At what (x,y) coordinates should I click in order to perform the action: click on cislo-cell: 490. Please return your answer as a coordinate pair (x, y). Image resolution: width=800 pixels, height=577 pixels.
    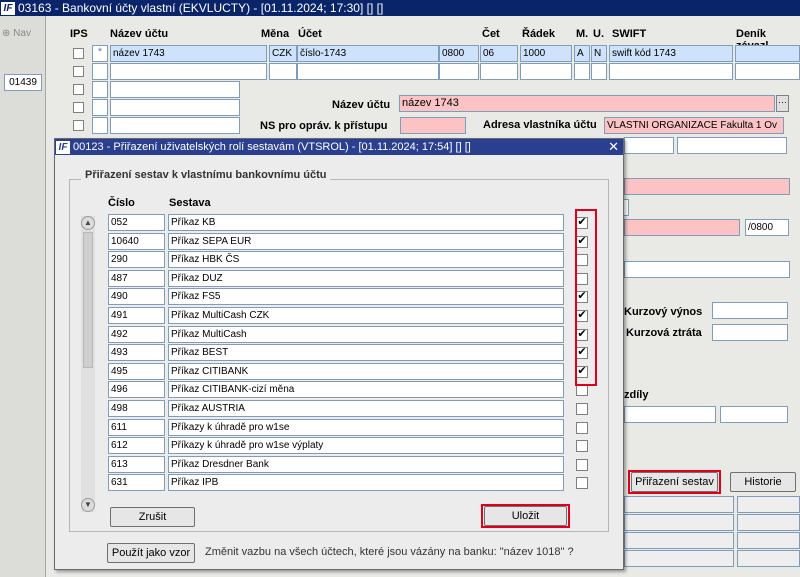
    Looking at the image, I should click on (136, 297).